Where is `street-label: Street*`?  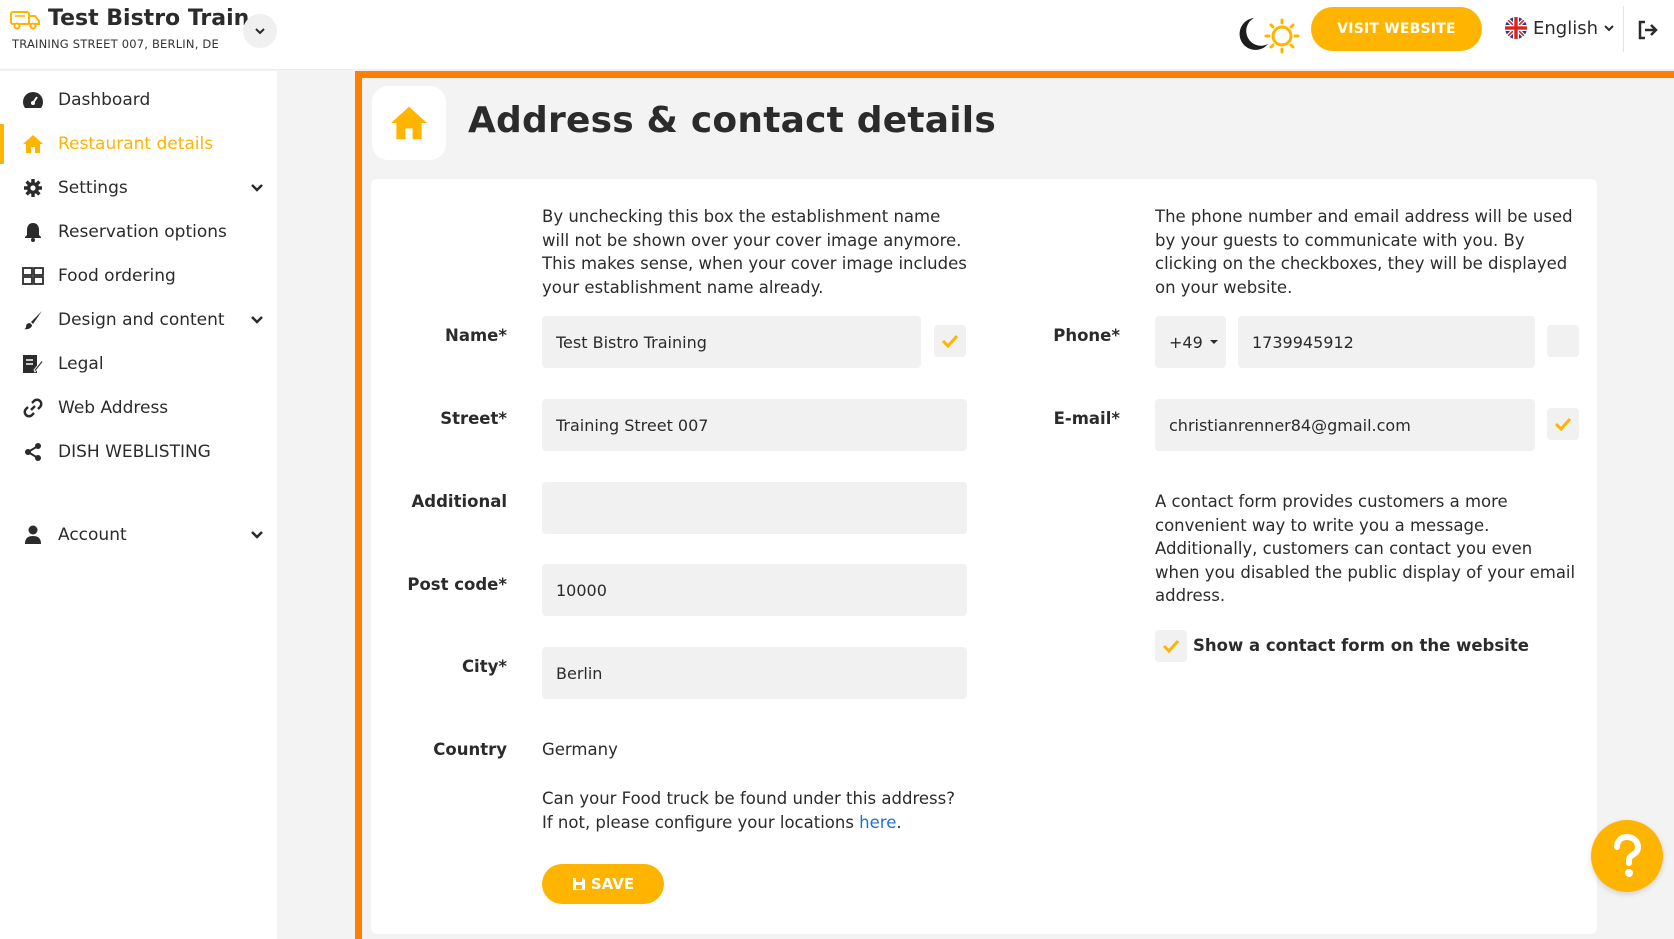
street-label: Street* is located at coordinates (473, 418).